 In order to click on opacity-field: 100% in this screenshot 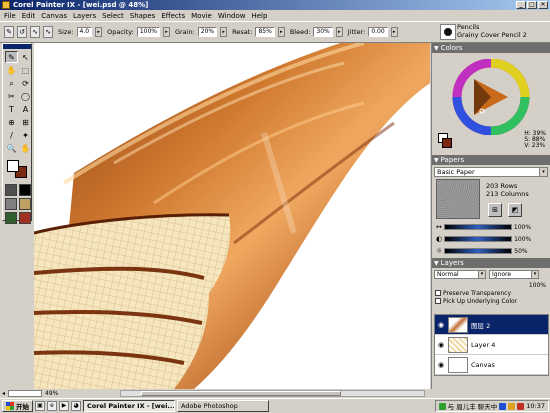, I will do `click(148, 32)`.